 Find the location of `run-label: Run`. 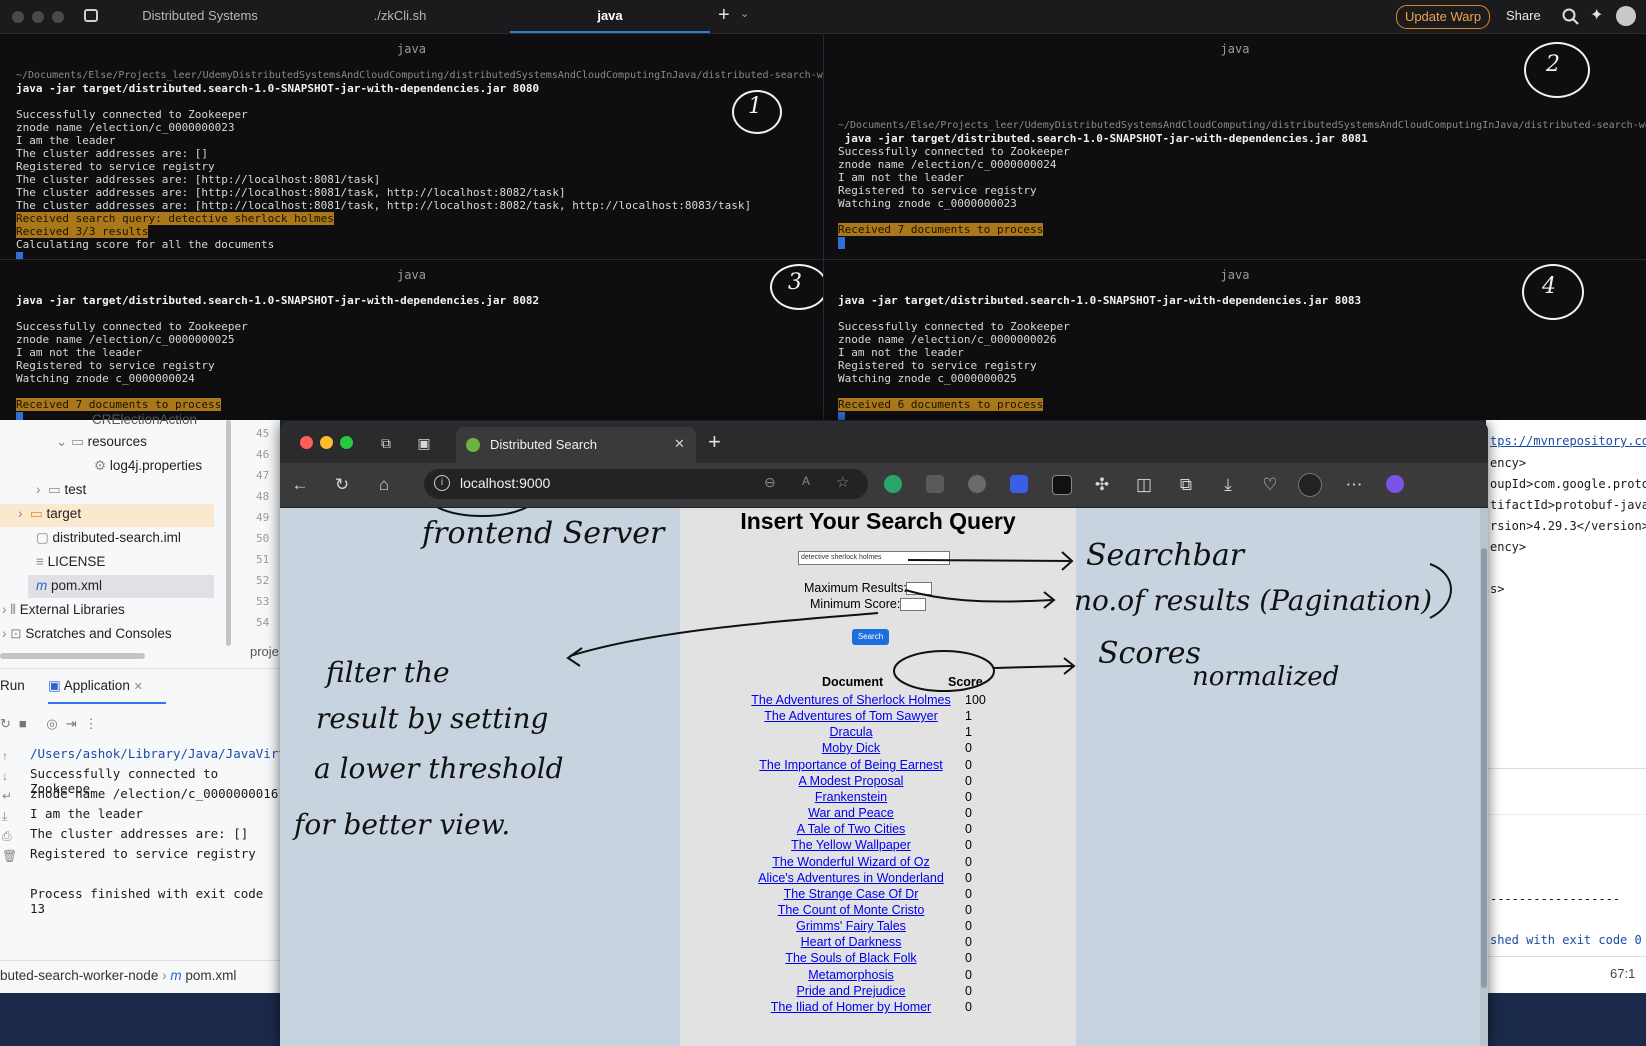

run-label: Run is located at coordinates (12, 685).